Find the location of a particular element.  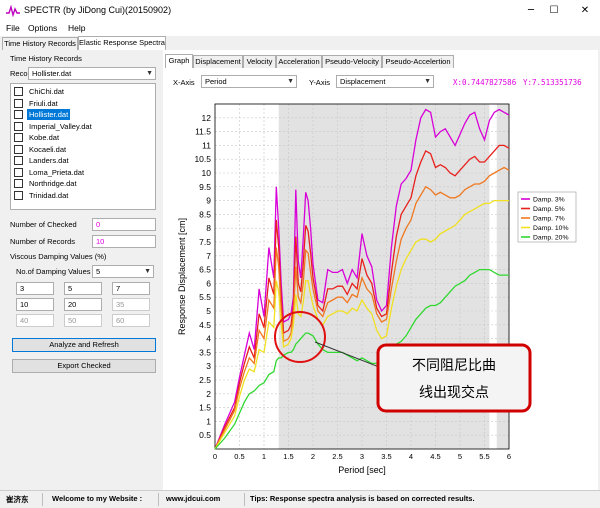

y-tick-label: 4.5 is located at coordinates (205, 325).